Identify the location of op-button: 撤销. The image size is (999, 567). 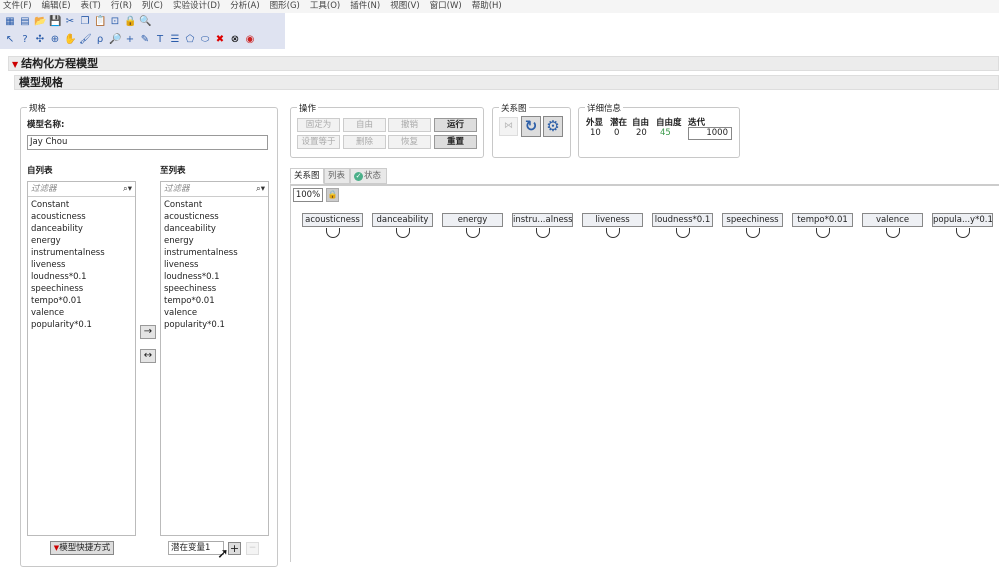
(409, 125).